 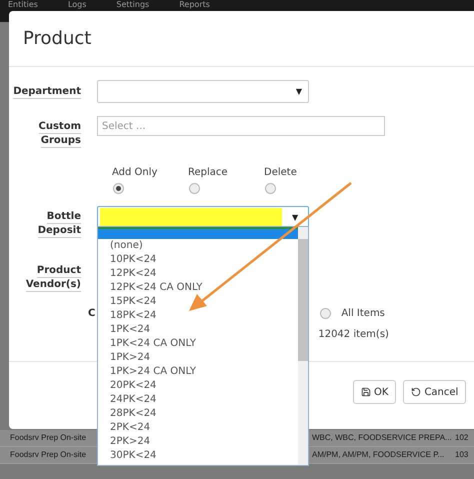 I want to click on undo-icon, so click(x=416, y=392).